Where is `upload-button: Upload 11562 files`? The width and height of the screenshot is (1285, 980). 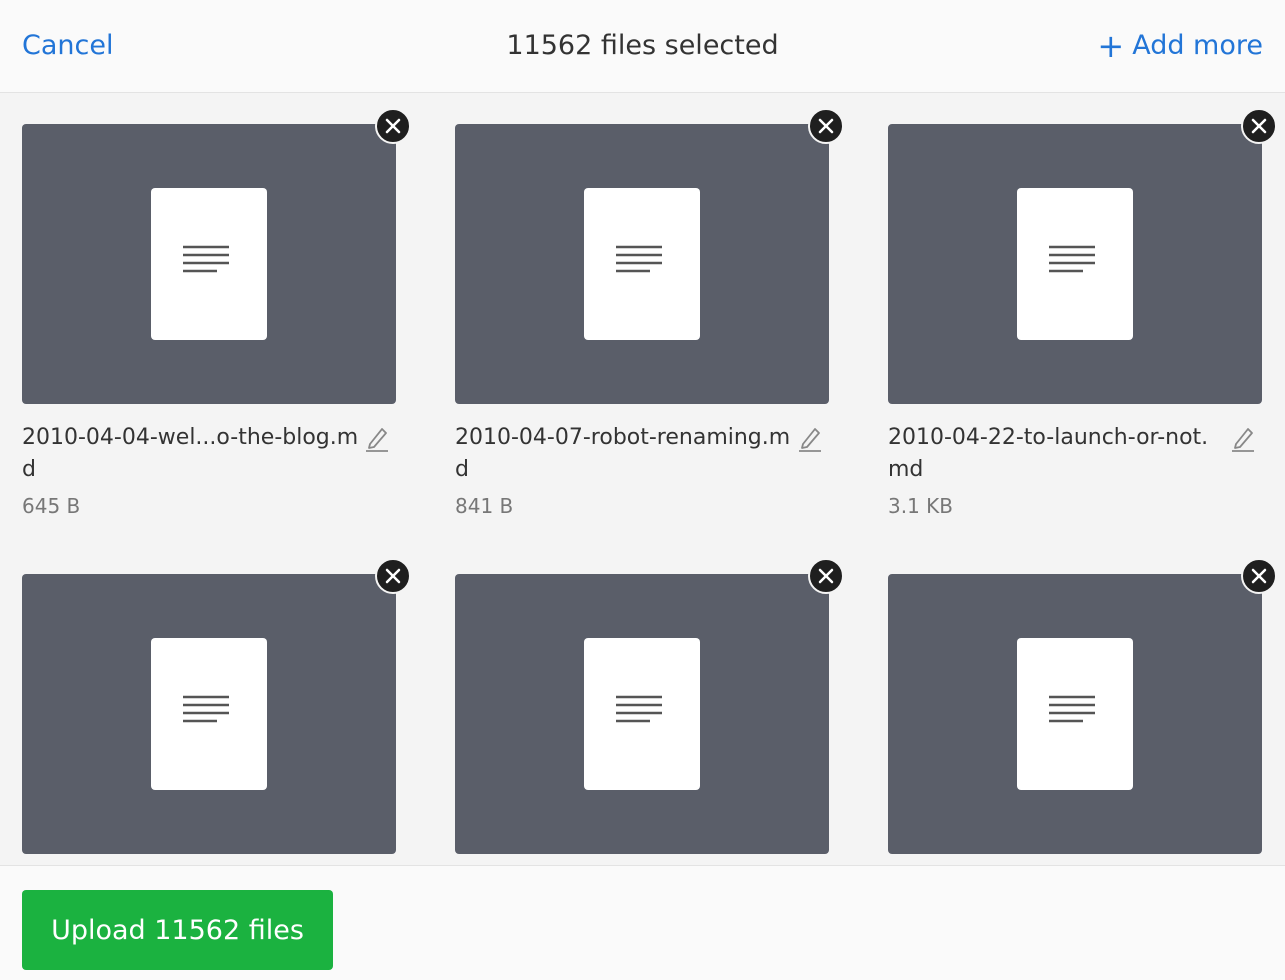
upload-button: Upload 11562 files is located at coordinates (177, 930).